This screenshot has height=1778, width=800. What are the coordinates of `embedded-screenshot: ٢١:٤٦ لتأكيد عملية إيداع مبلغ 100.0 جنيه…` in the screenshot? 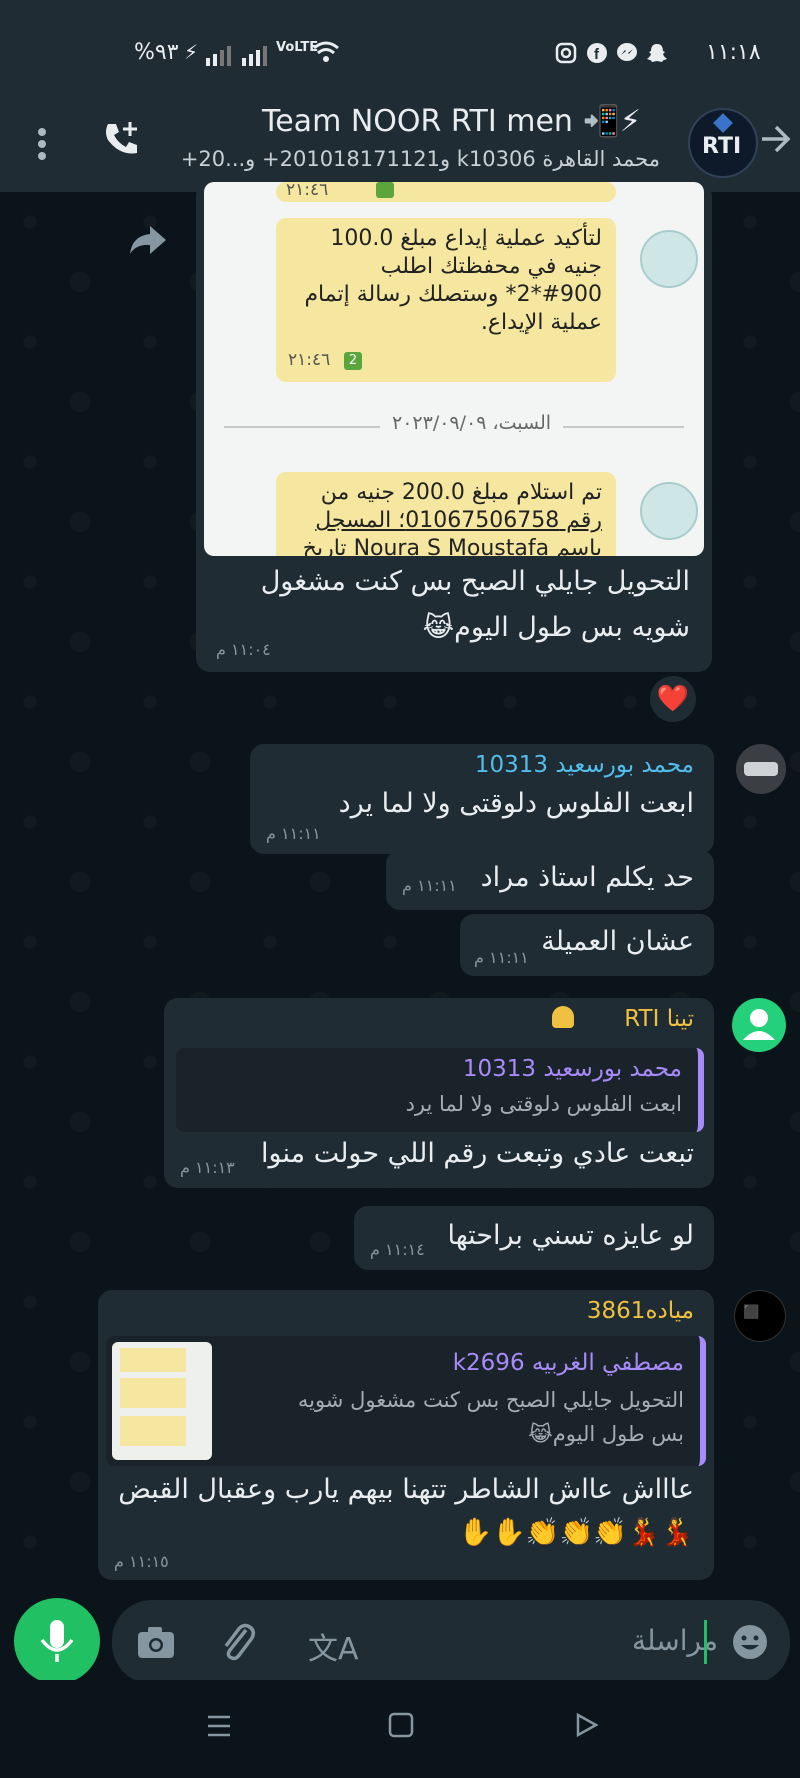 It's located at (454, 369).